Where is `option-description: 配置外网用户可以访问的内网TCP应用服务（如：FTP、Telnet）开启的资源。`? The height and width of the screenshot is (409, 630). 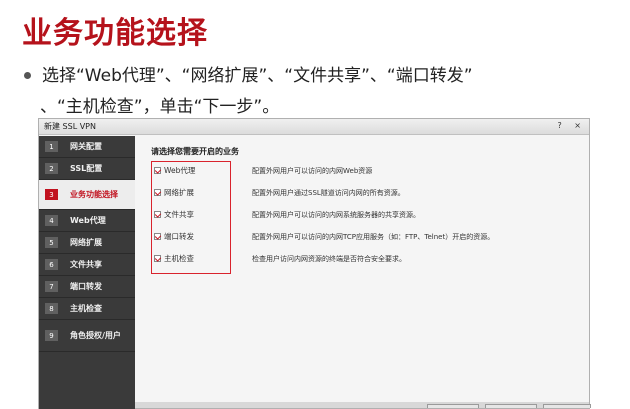
option-description: 配置外网用户可以访问的内网TCP应用服务（如：FTP、Telnet）开启的资源。 is located at coordinates (373, 237).